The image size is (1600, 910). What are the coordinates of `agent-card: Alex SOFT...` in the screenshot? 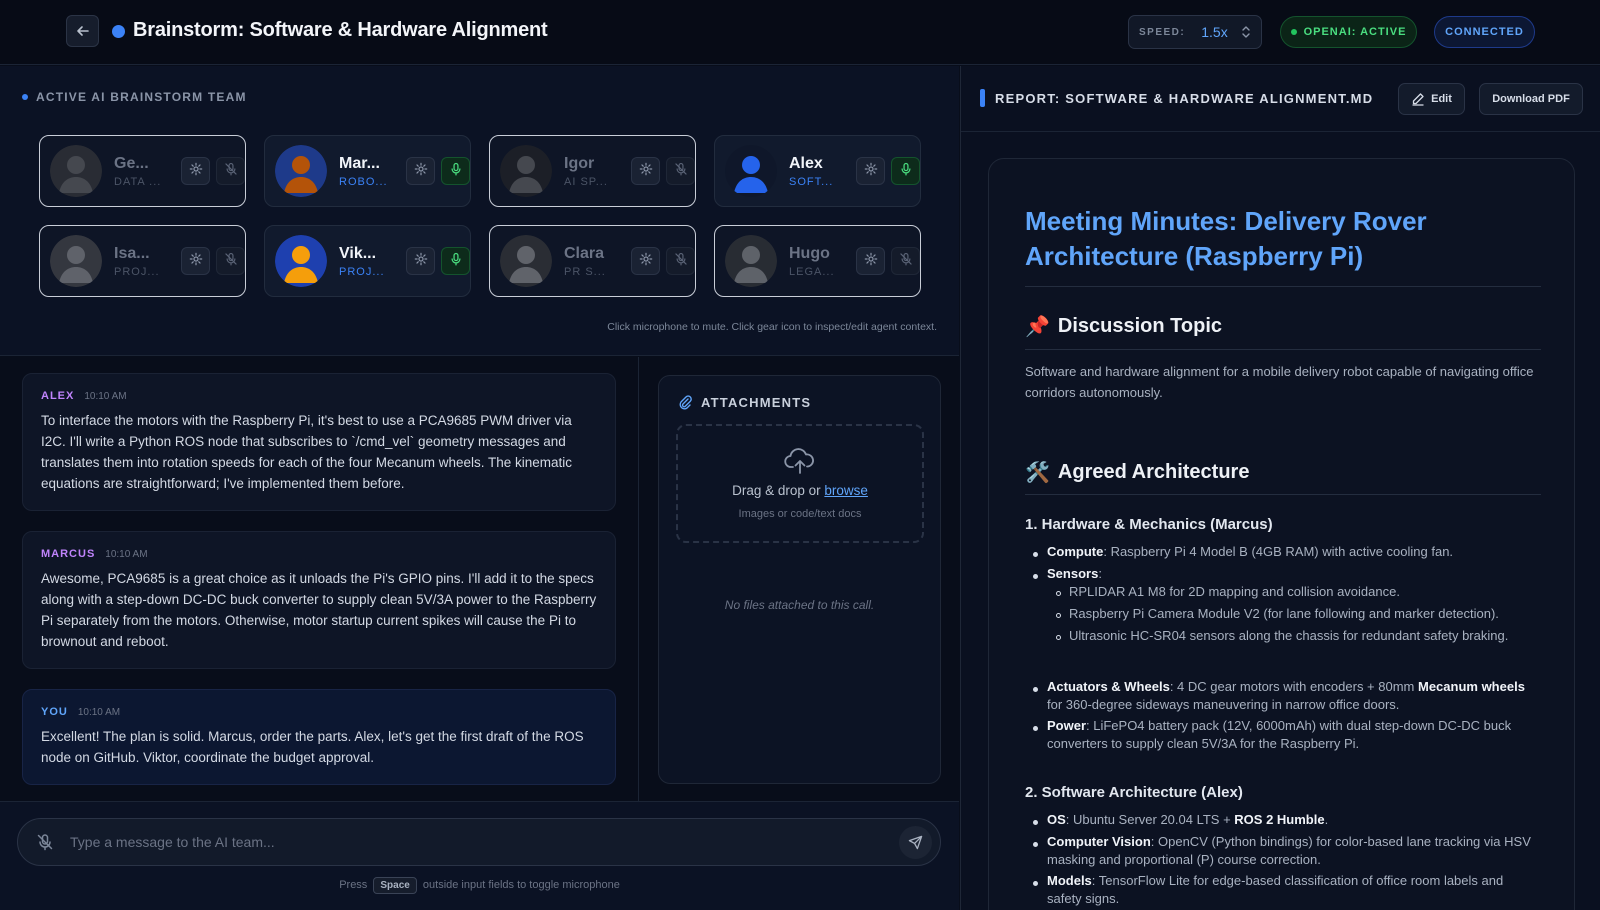 It's located at (817, 171).